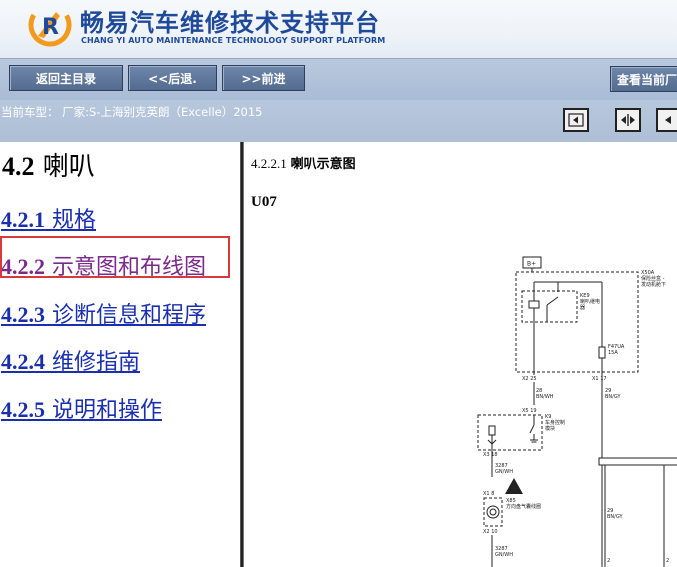 This screenshot has width=677, height=567. Describe the element at coordinates (488, 494) in the screenshot. I see `pin-x1-8: X1 8` at that location.